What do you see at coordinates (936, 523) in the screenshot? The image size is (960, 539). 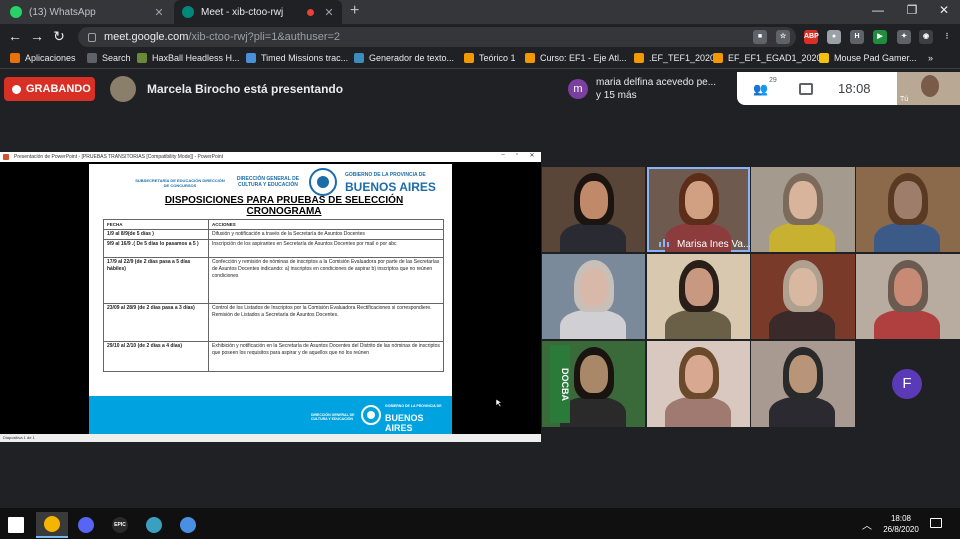 I see `action-center-icon` at bounding box center [936, 523].